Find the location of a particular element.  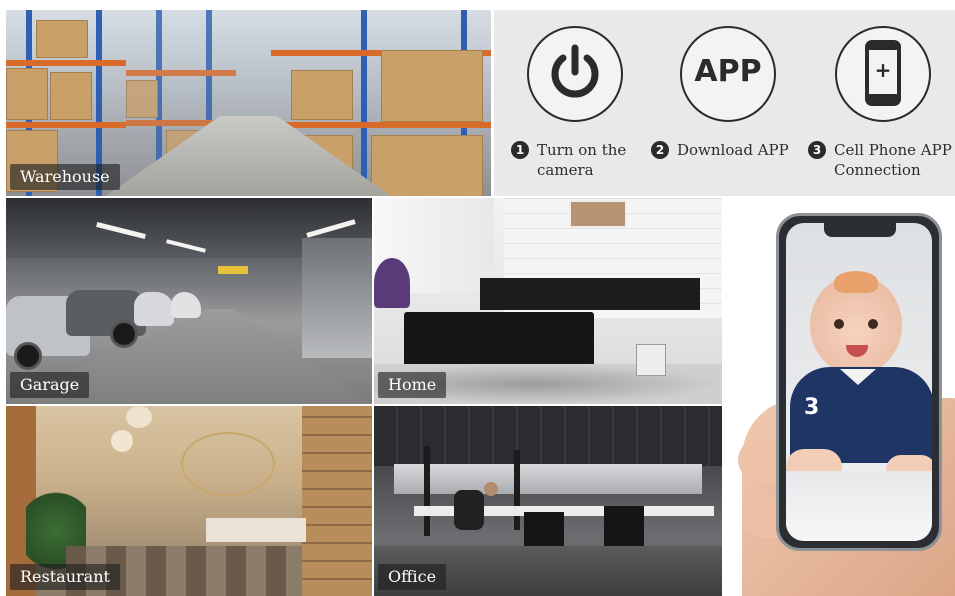

restaurant-label: Restaurant is located at coordinates (65, 577).